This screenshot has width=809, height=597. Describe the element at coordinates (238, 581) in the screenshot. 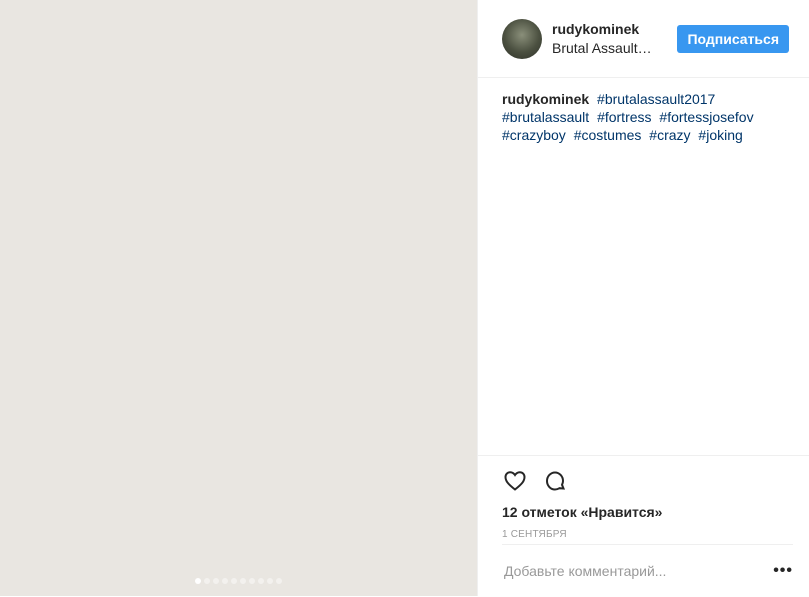

I see `carousel-dots` at that location.